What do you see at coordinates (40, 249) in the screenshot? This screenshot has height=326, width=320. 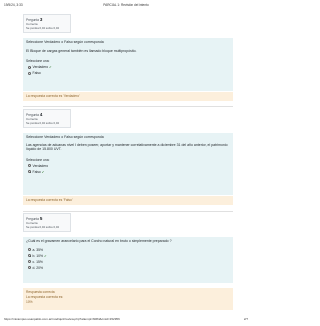 I see `option-value: 35%` at bounding box center [40, 249].